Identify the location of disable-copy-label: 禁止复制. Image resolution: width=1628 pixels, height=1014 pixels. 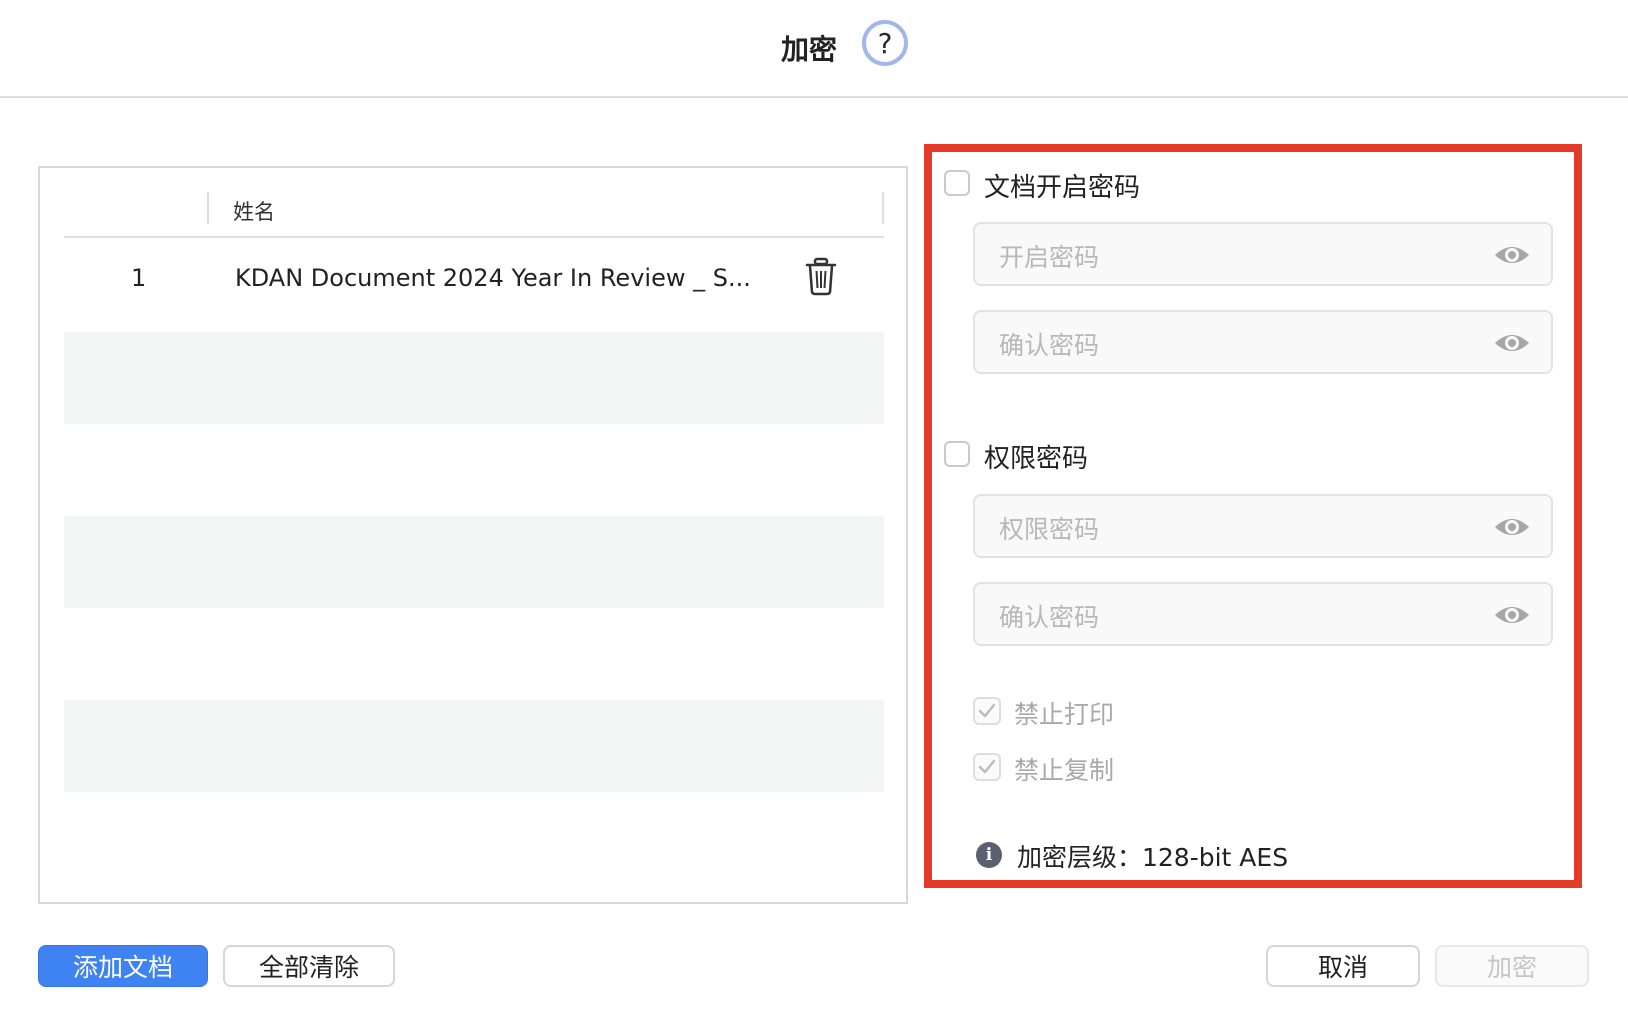
(1064, 770).